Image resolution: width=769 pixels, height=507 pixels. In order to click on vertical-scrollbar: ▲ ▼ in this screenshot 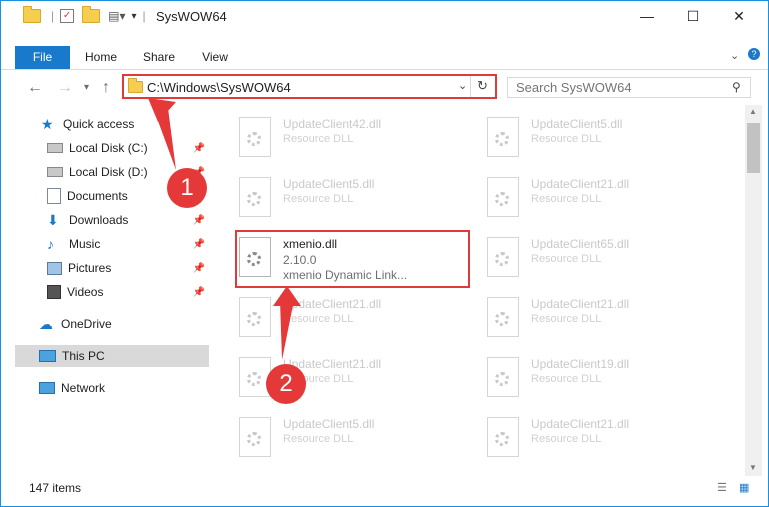, I will do `click(753, 290)`.